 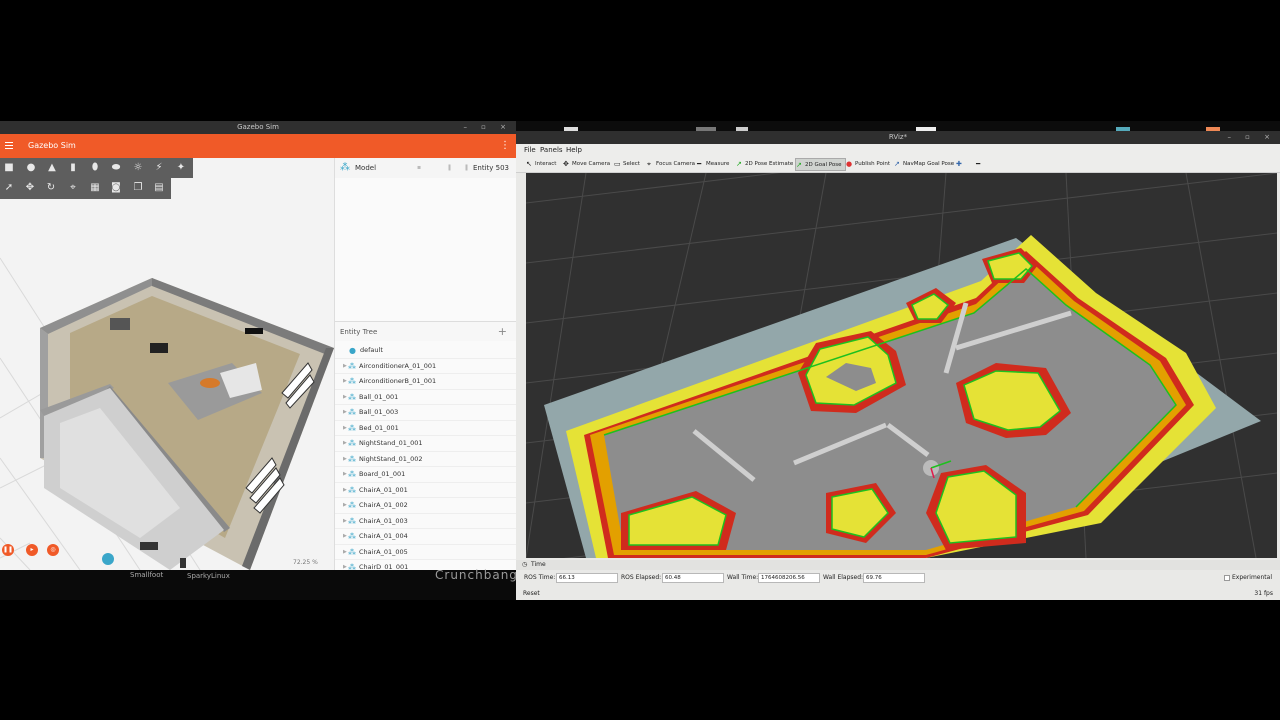 I want to click on sun-icon: ☼, so click(x=138, y=168).